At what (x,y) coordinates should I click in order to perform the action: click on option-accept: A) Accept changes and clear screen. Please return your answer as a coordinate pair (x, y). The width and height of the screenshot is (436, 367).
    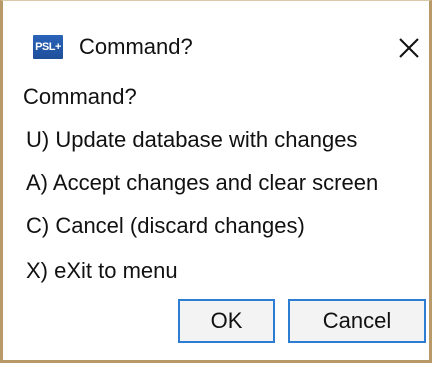
    Looking at the image, I should click on (202, 182).